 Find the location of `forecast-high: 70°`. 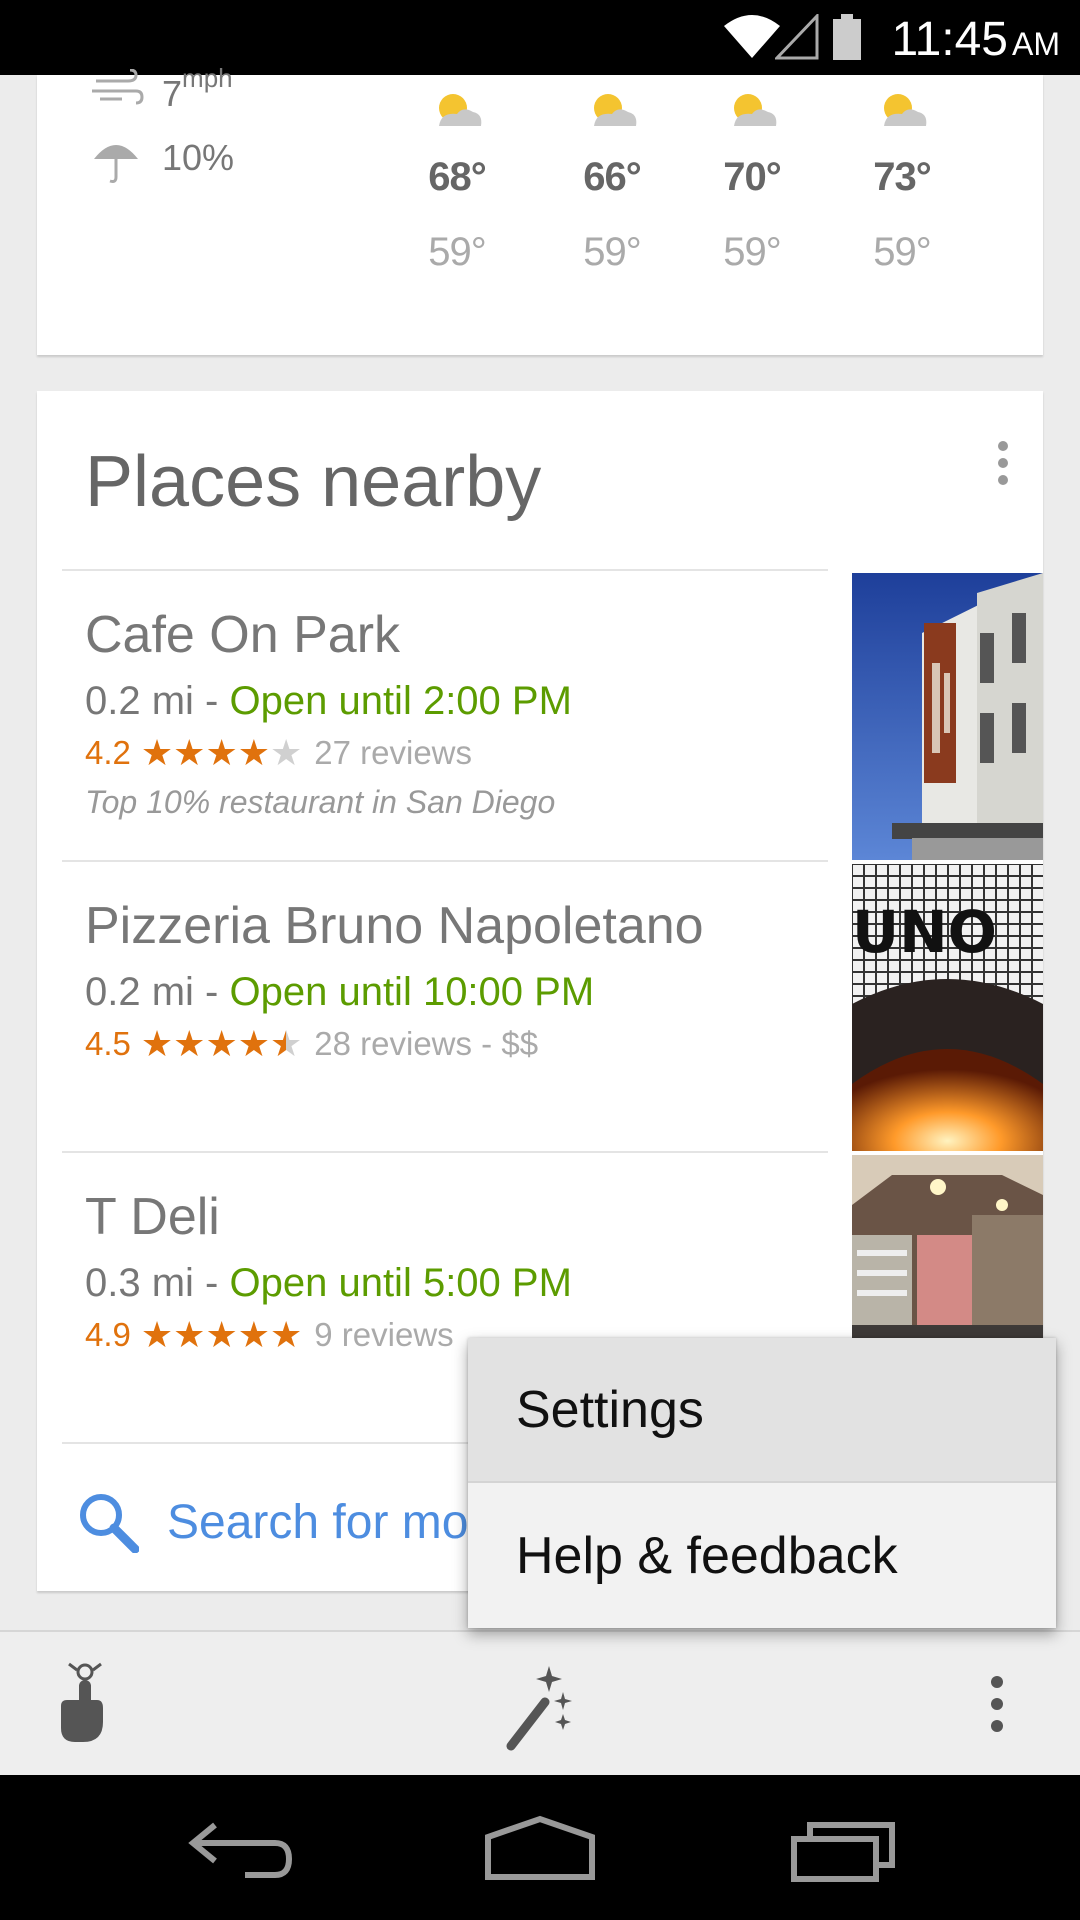

forecast-high: 70° is located at coordinates (752, 177).